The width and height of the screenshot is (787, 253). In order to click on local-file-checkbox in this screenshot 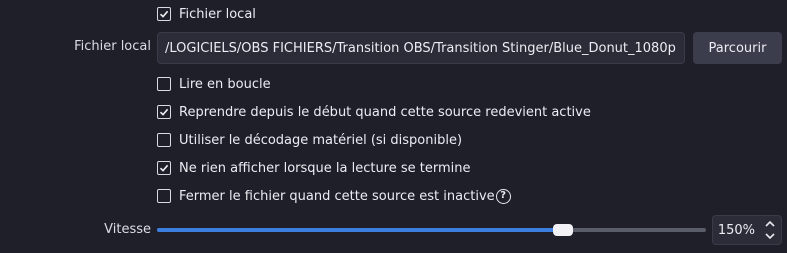, I will do `click(164, 14)`.